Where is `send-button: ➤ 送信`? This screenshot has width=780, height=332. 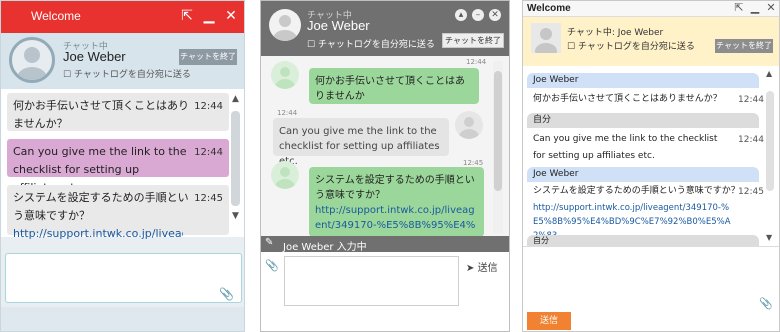
send-button: ➤ 送信 is located at coordinates (482, 266).